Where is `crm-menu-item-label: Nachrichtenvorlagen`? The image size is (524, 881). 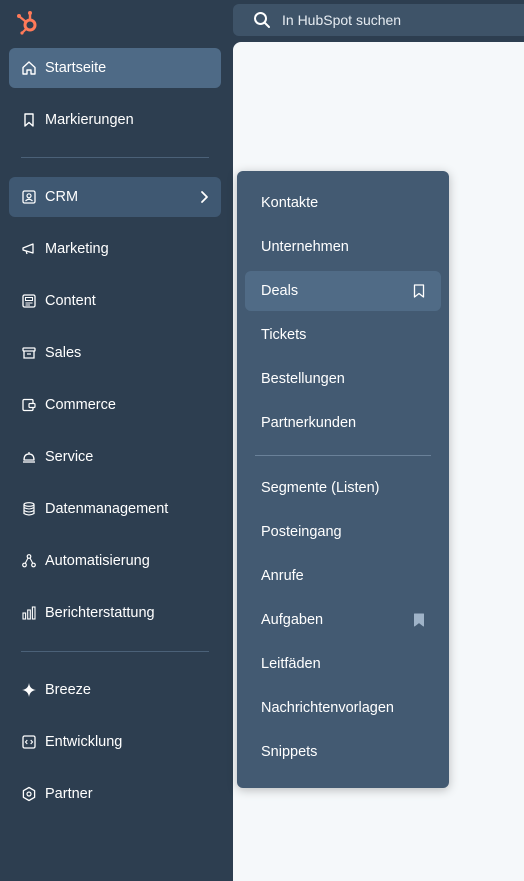 crm-menu-item-label: Nachrichtenvorlagen is located at coordinates (327, 708).